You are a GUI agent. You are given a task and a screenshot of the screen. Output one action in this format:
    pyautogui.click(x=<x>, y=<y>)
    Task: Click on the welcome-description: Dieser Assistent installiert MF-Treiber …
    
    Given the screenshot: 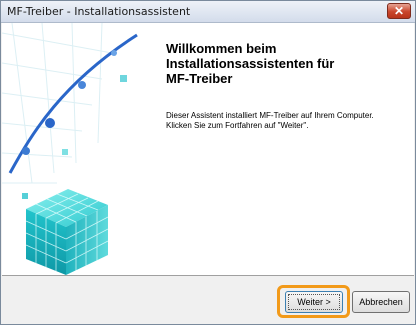 What is the action you would take?
    pyautogui.click(x=286, y=121)
    